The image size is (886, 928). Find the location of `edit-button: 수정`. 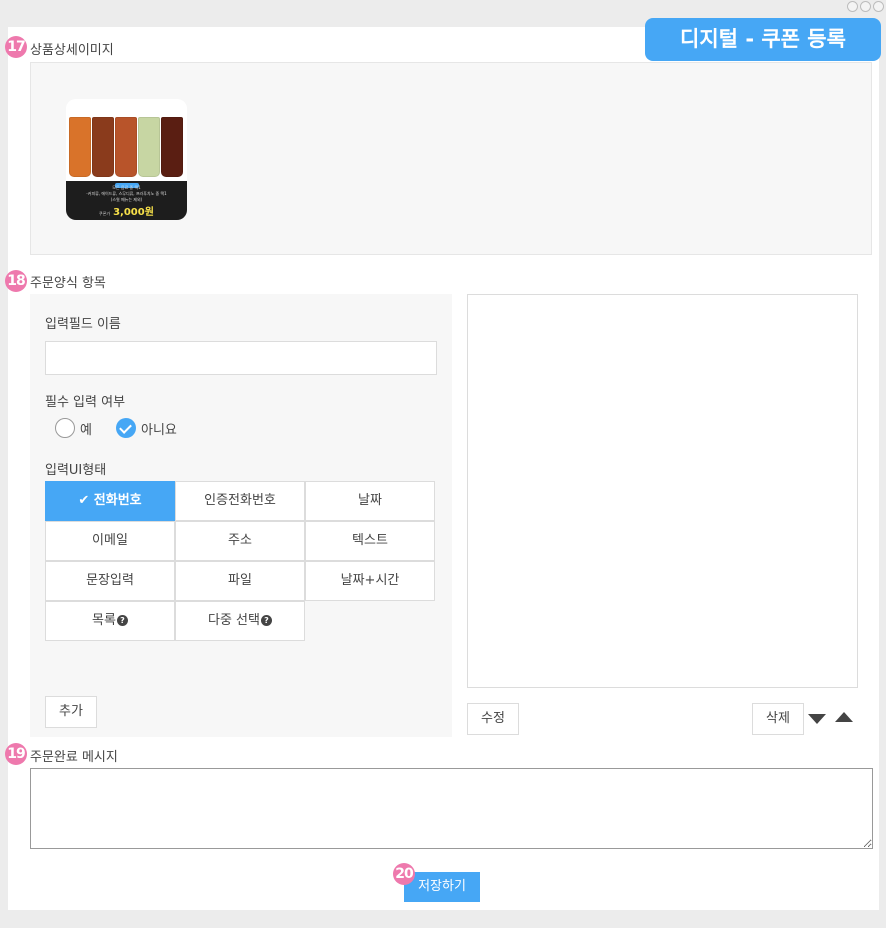

edit-button: 수정 is located at coordinates (493, 719).